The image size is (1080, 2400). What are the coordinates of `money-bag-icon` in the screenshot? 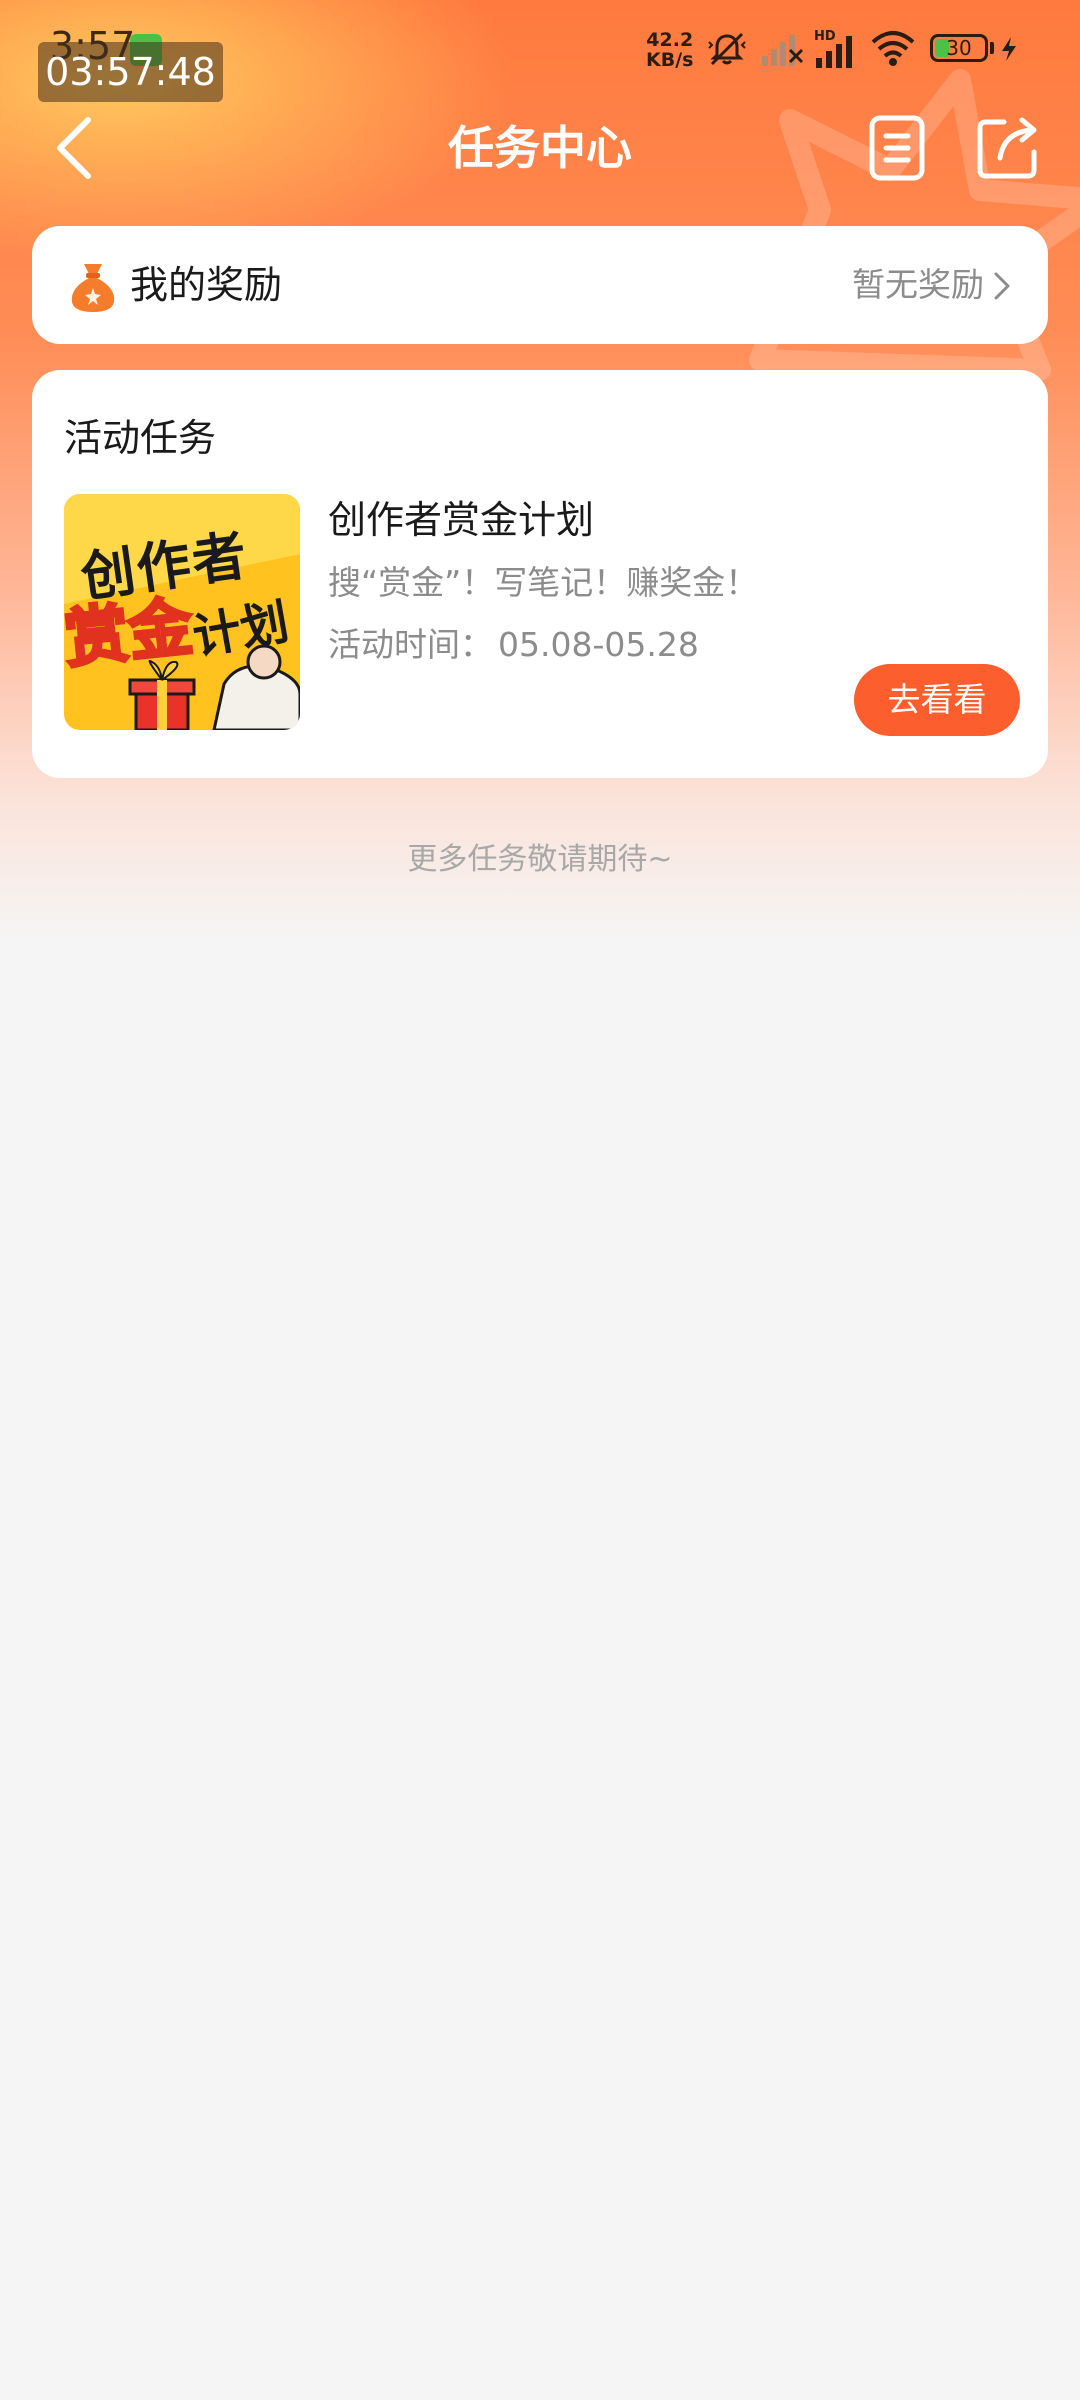 It's located at (93, 288).